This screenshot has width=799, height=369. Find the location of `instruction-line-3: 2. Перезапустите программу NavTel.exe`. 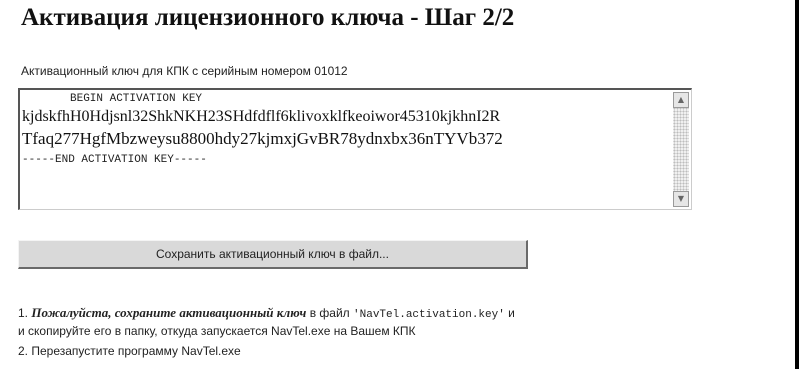

instruction-line-3: 2. Перезапустите программу NavTel.exe is located at coordinates (129, 351).